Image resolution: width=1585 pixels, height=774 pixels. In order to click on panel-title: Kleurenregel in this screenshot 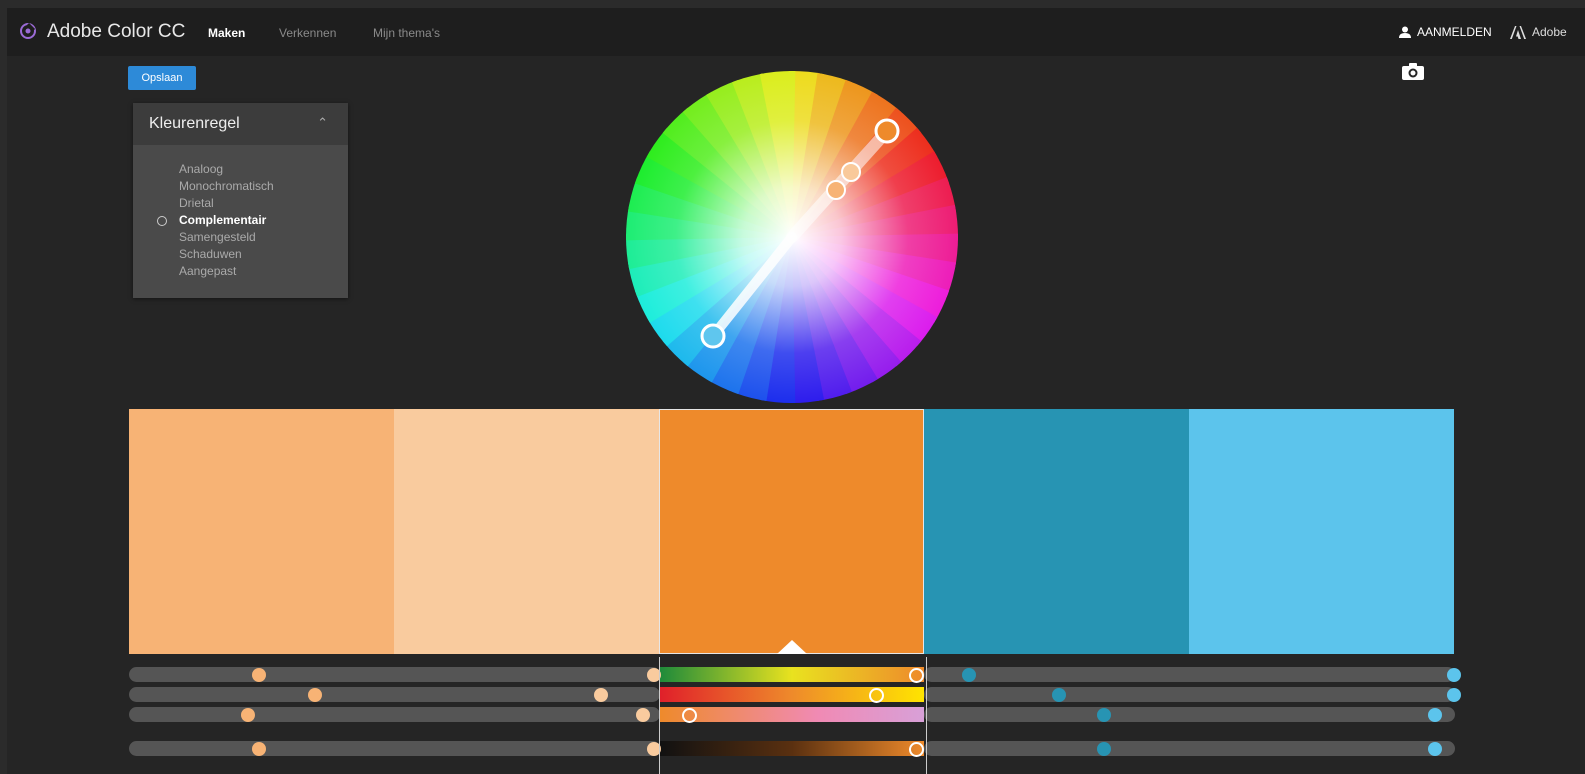, I will do `click(194, 123)`.